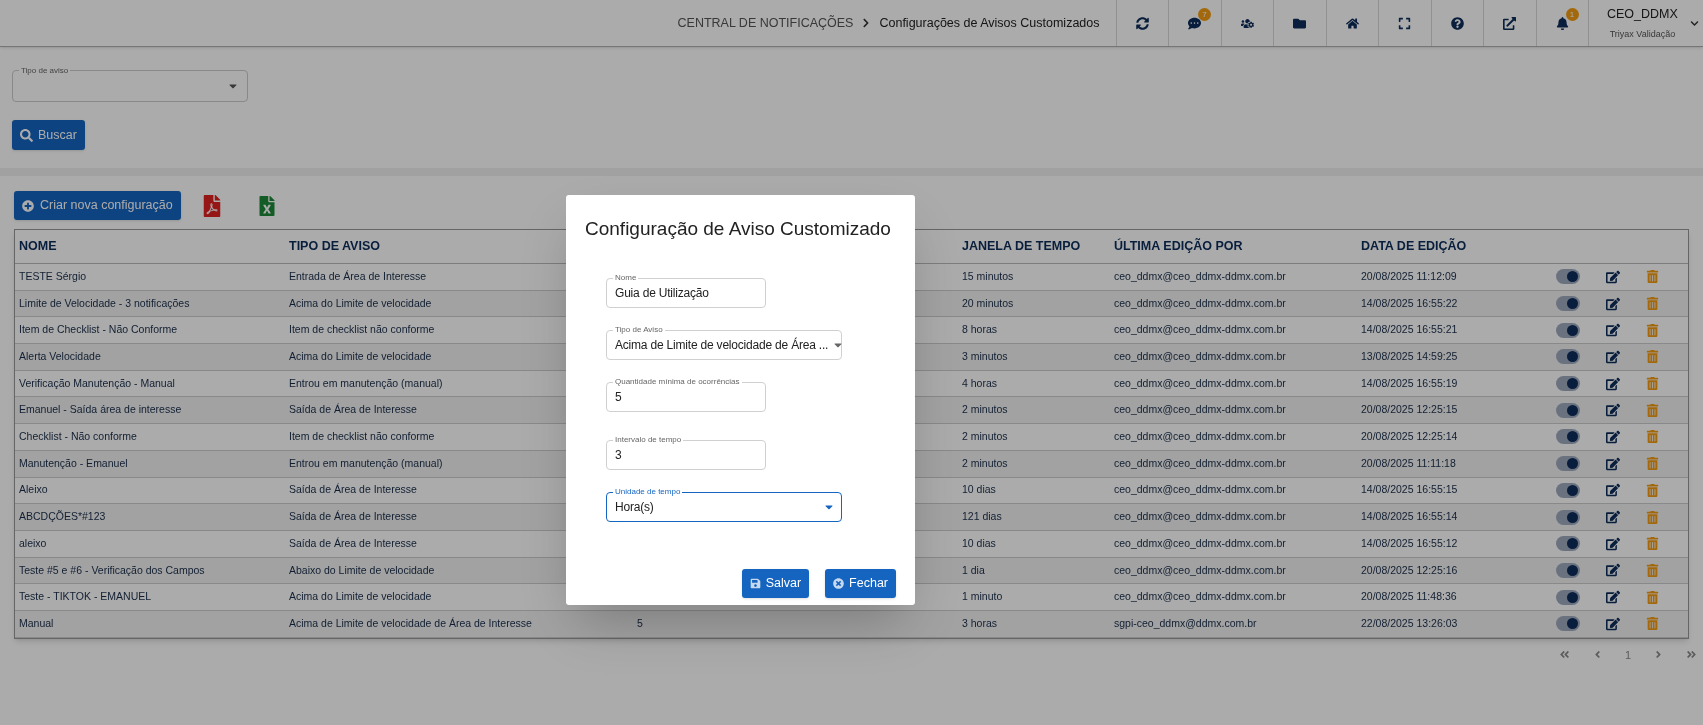 Image resolution: width=1703 pixels, height=725 pixels. Describe the element at coordinates (982, 597) in the screenshot. I see `table-cell-text: 1 minuto` at that location.